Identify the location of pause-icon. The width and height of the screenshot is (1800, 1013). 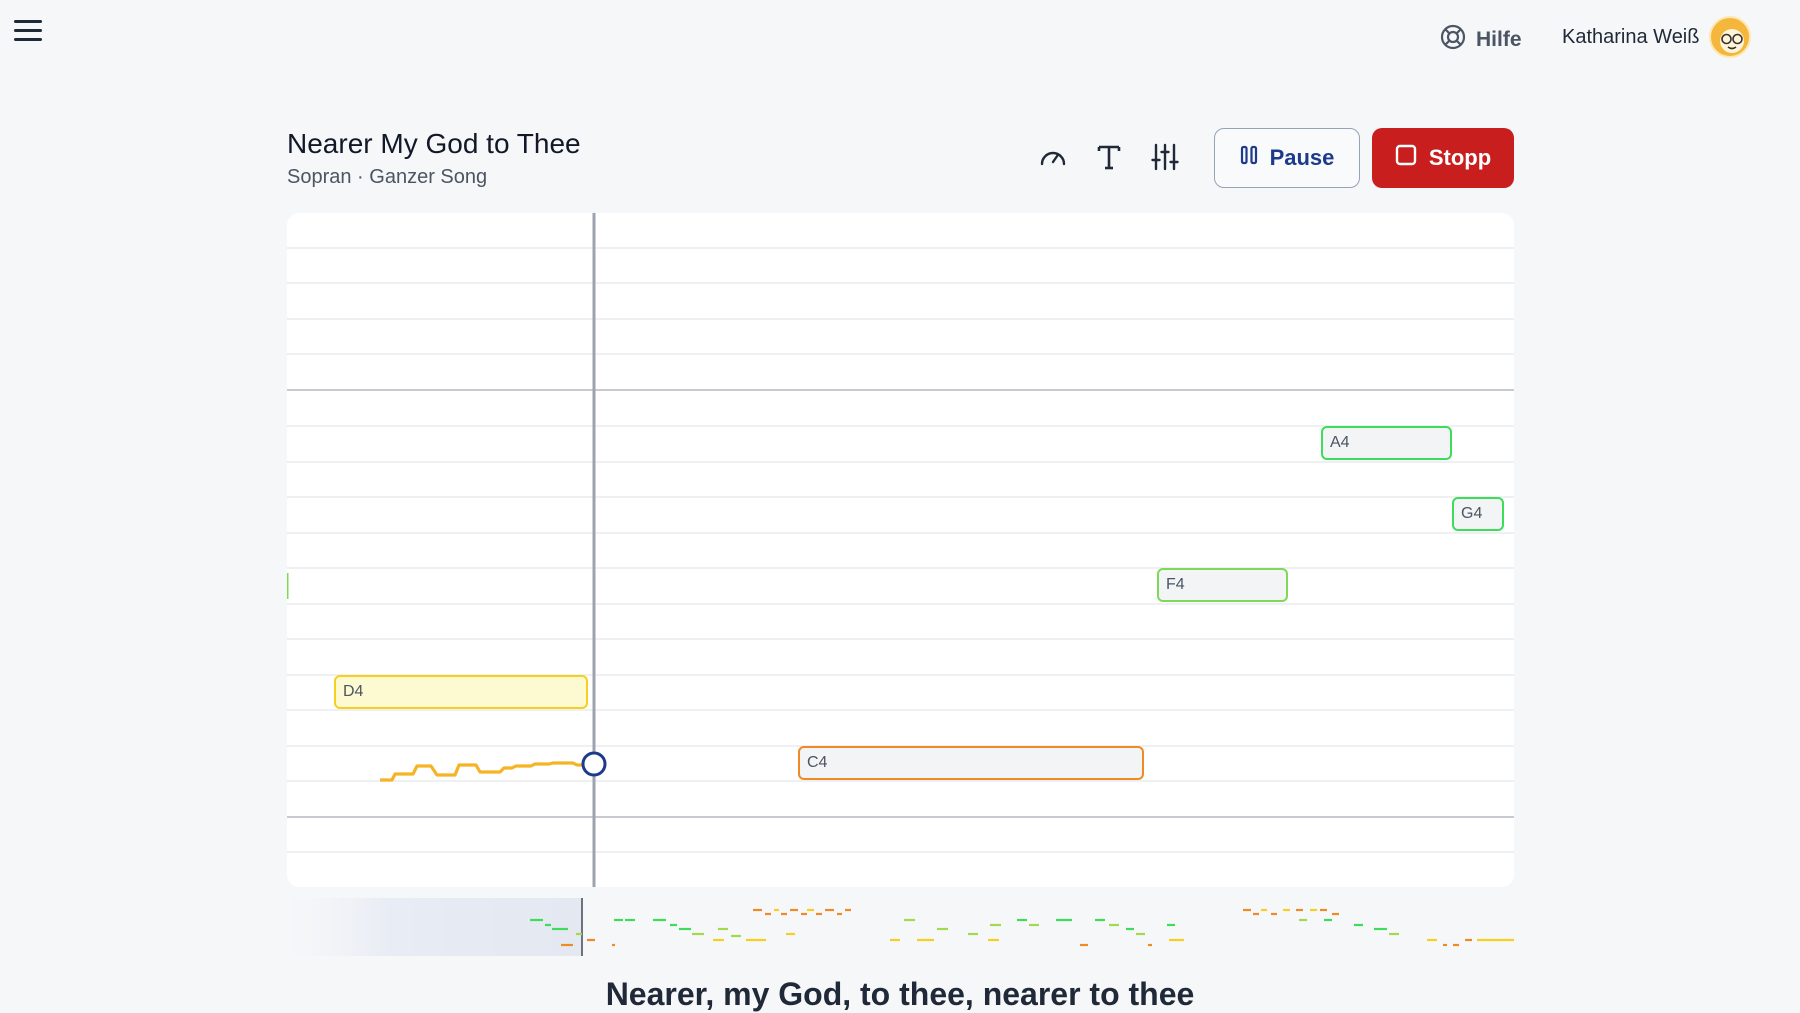
(1249, 158).